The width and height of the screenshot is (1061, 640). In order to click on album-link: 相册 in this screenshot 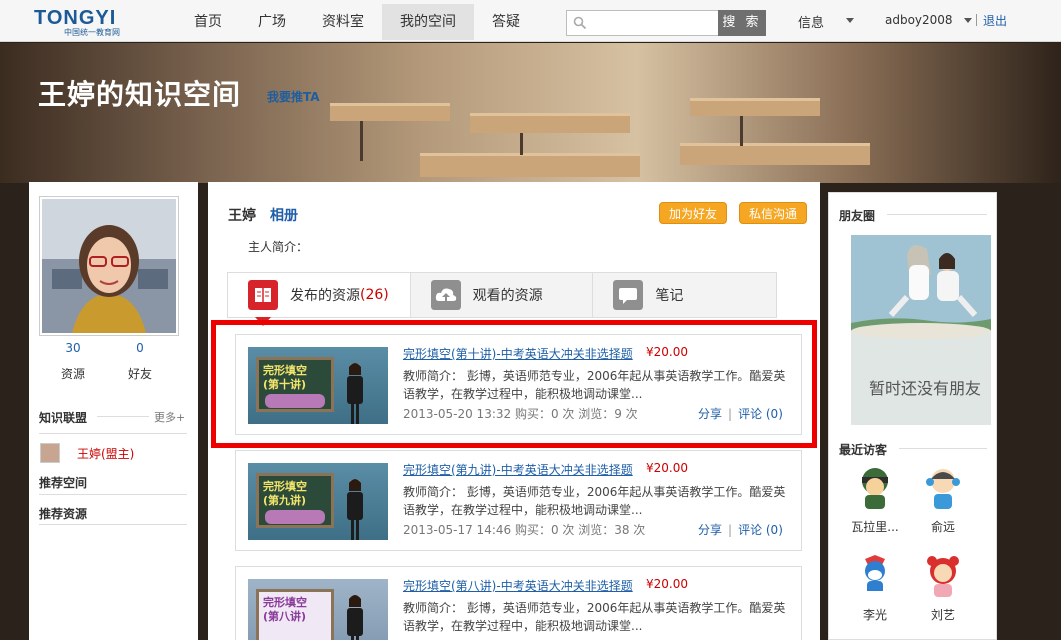, I will do `click(284, 215)`.